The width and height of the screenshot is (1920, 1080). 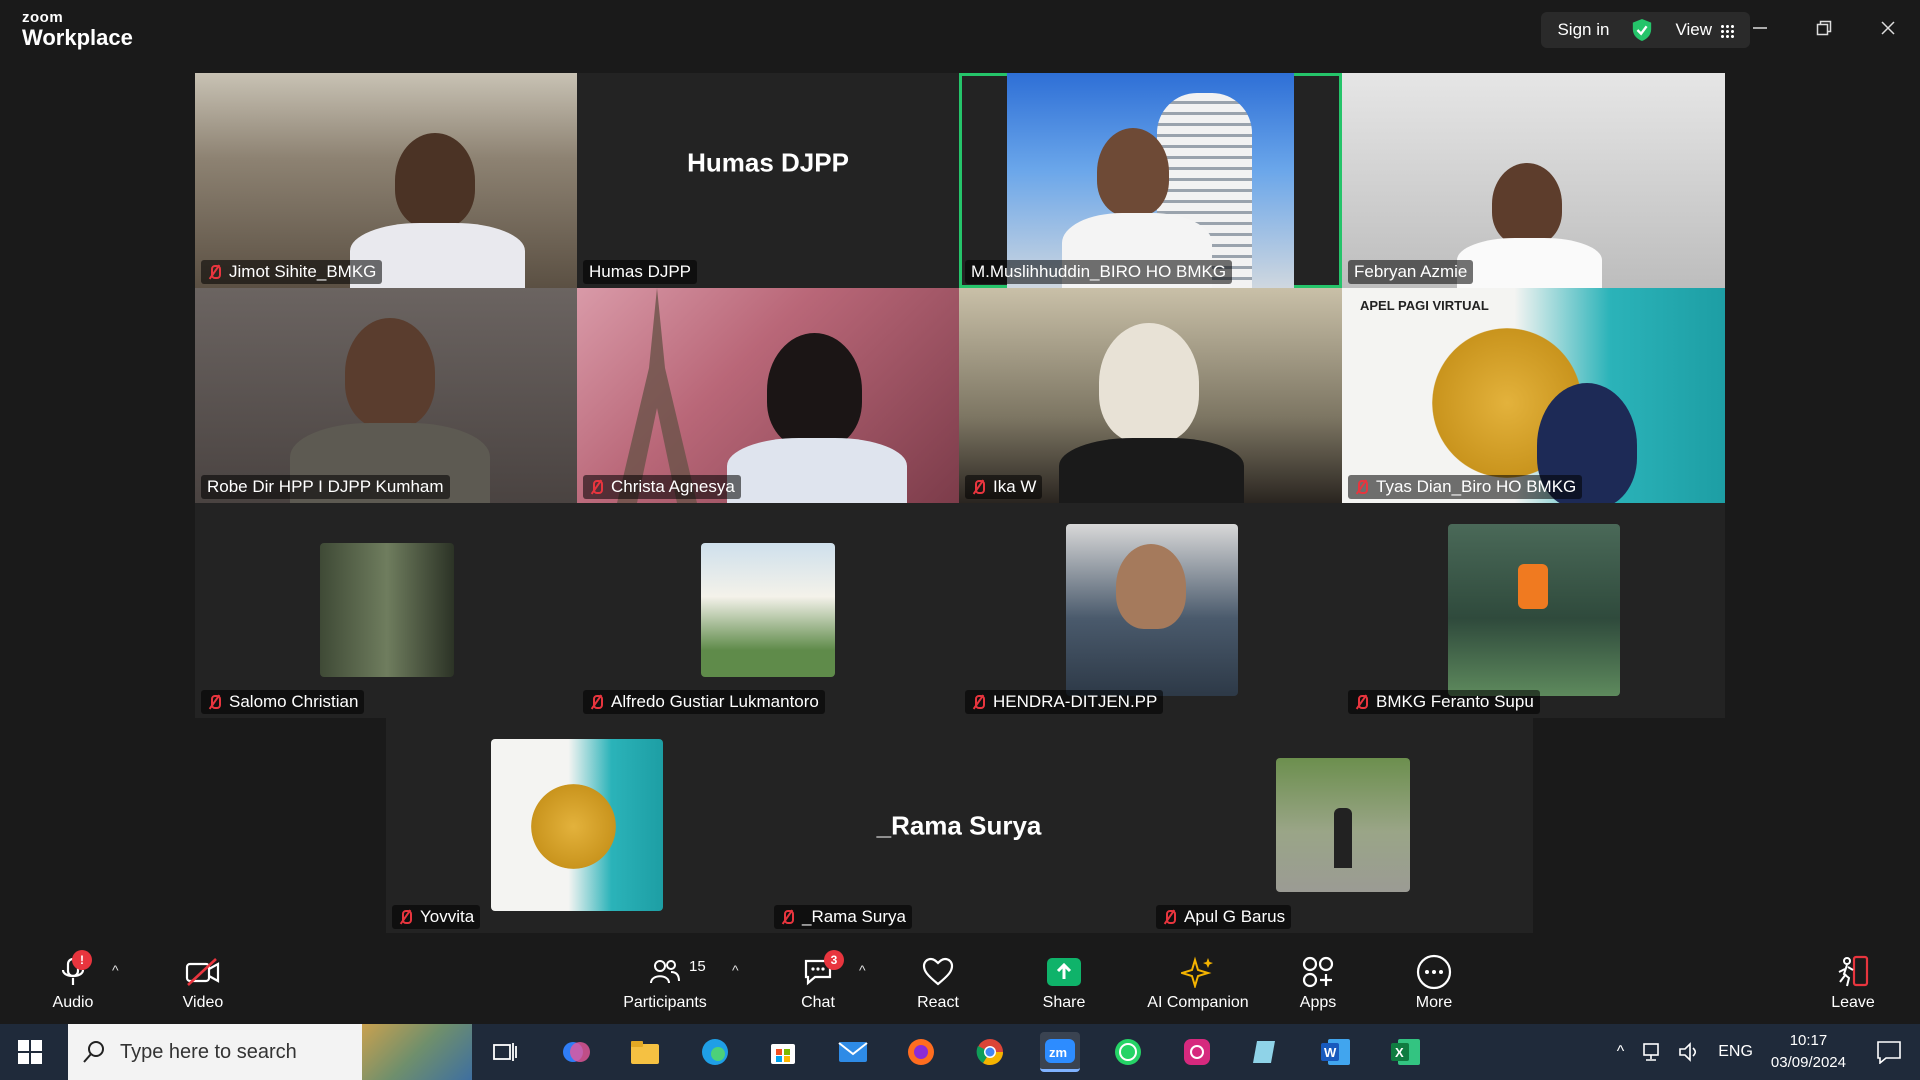 What do you see at coordinates (203, 982) in the screenshot?
I see `video-button: Video` at bounding box center [203, 982].